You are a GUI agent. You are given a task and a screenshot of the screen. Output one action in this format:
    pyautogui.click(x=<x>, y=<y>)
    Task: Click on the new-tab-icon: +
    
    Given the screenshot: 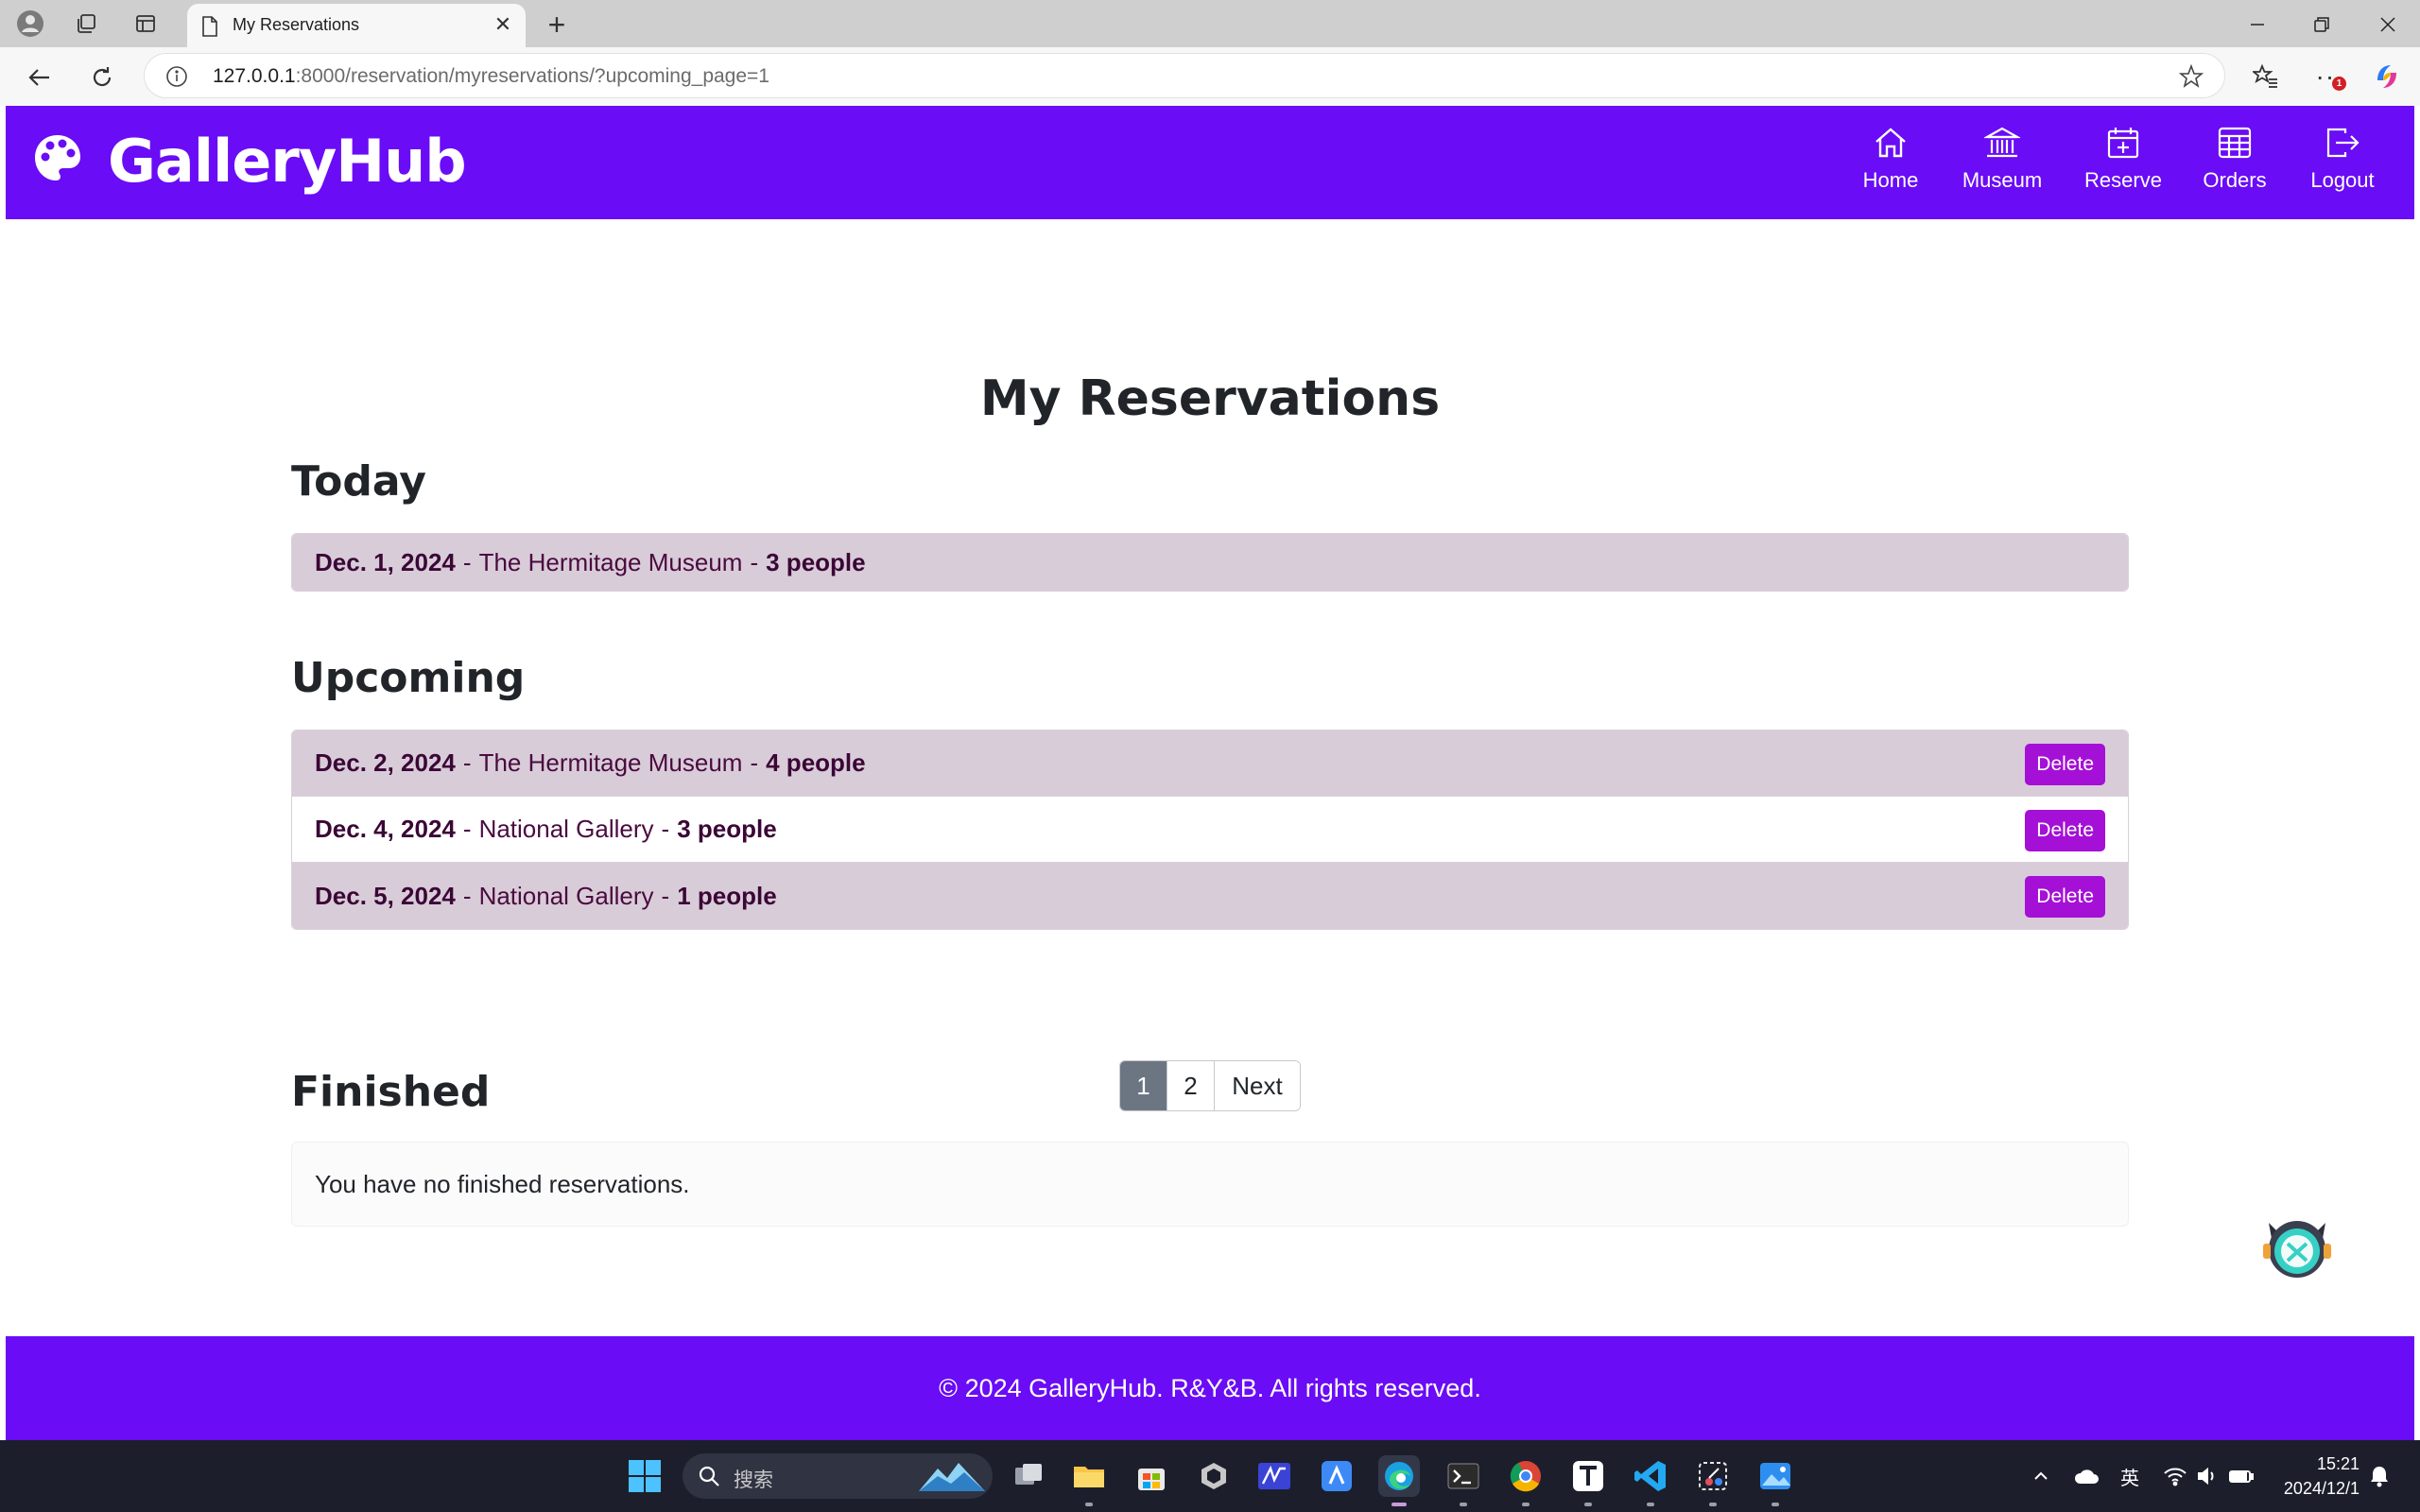 What is the action you would take?
    pyautogui.click(x=557, y=25)
    